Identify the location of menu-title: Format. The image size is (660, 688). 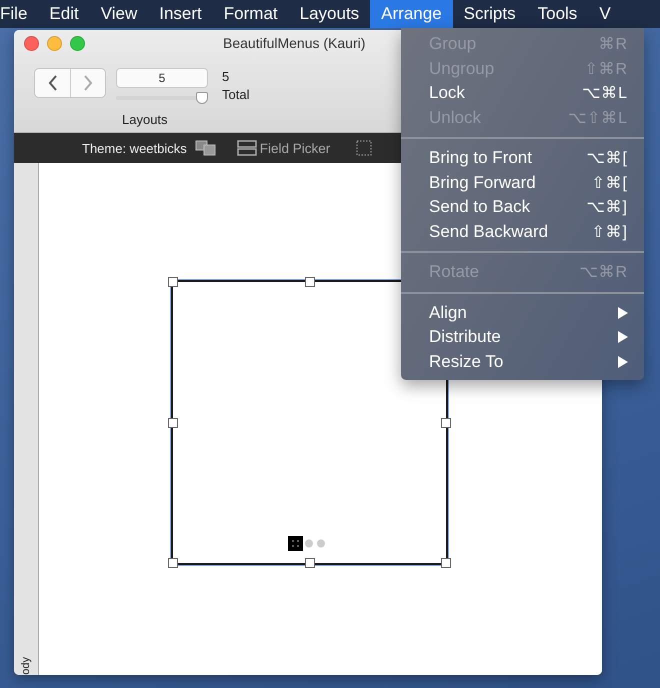
(250, 14).